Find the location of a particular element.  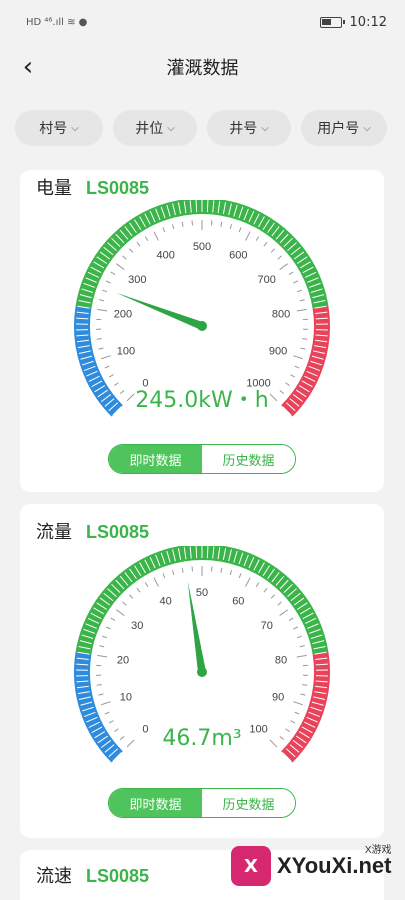

card-title: 电量 LS0085 is located at coordinates (92, 187).